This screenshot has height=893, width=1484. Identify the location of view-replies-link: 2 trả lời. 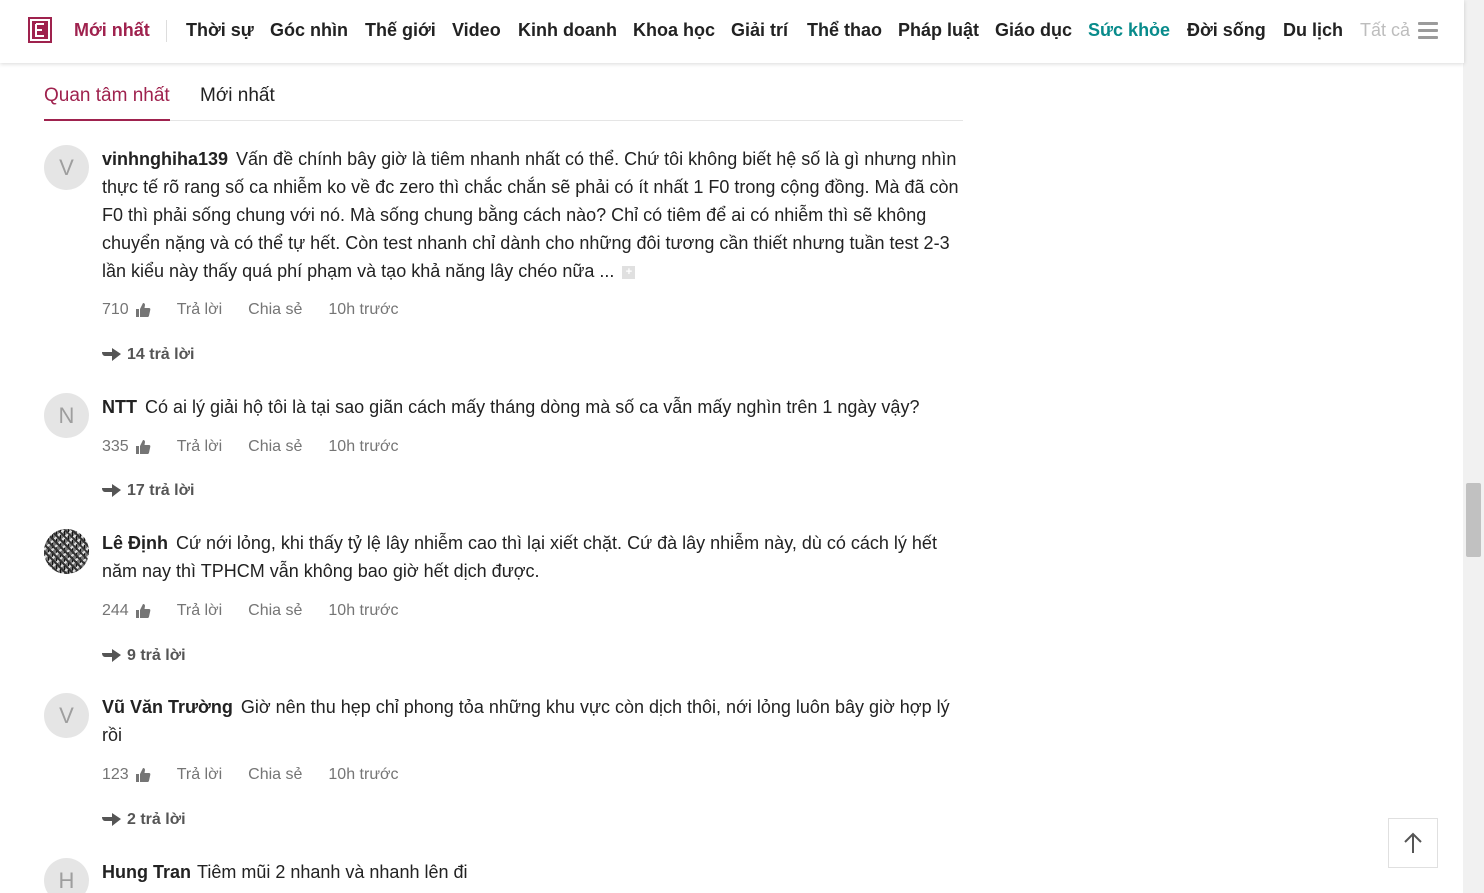
(144, 820).